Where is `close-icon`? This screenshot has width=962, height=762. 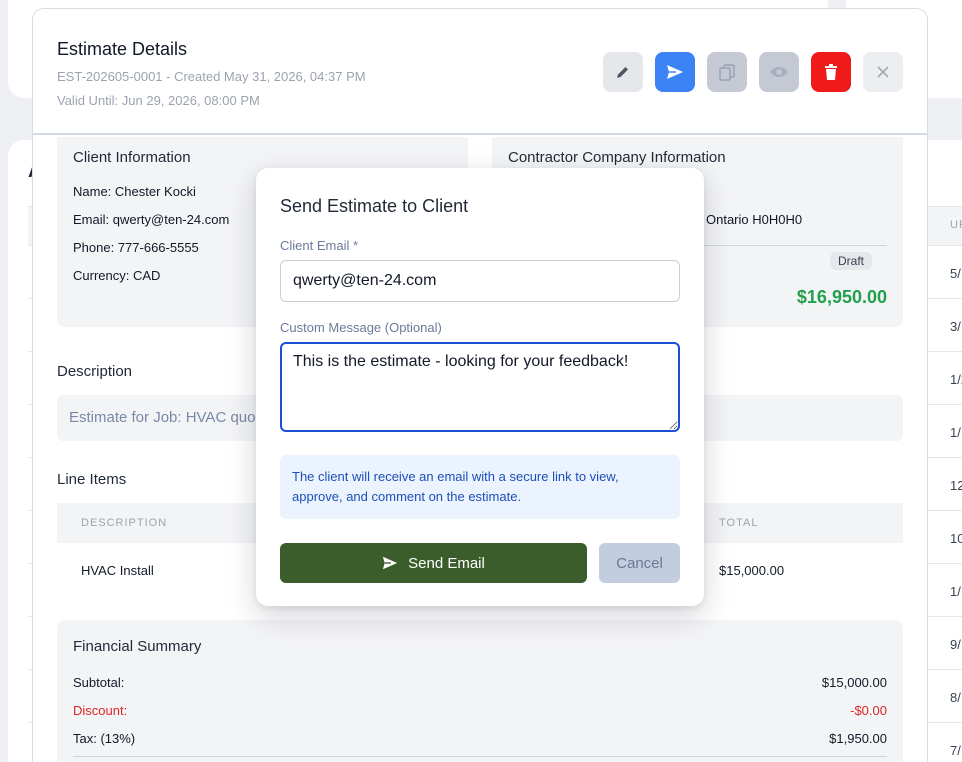
close-icon is located at coordinates (883, 72).